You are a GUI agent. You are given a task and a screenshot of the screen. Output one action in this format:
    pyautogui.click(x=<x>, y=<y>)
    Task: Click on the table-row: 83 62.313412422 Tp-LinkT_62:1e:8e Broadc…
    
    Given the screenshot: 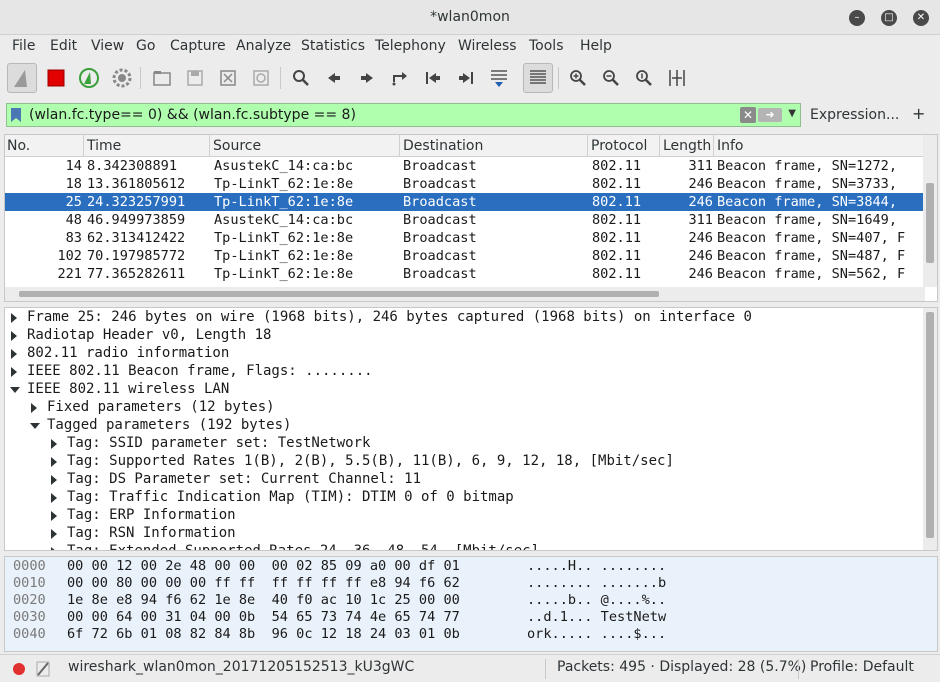 What is the action you would take?
    pyautogui.click(x=465, y=238)
    